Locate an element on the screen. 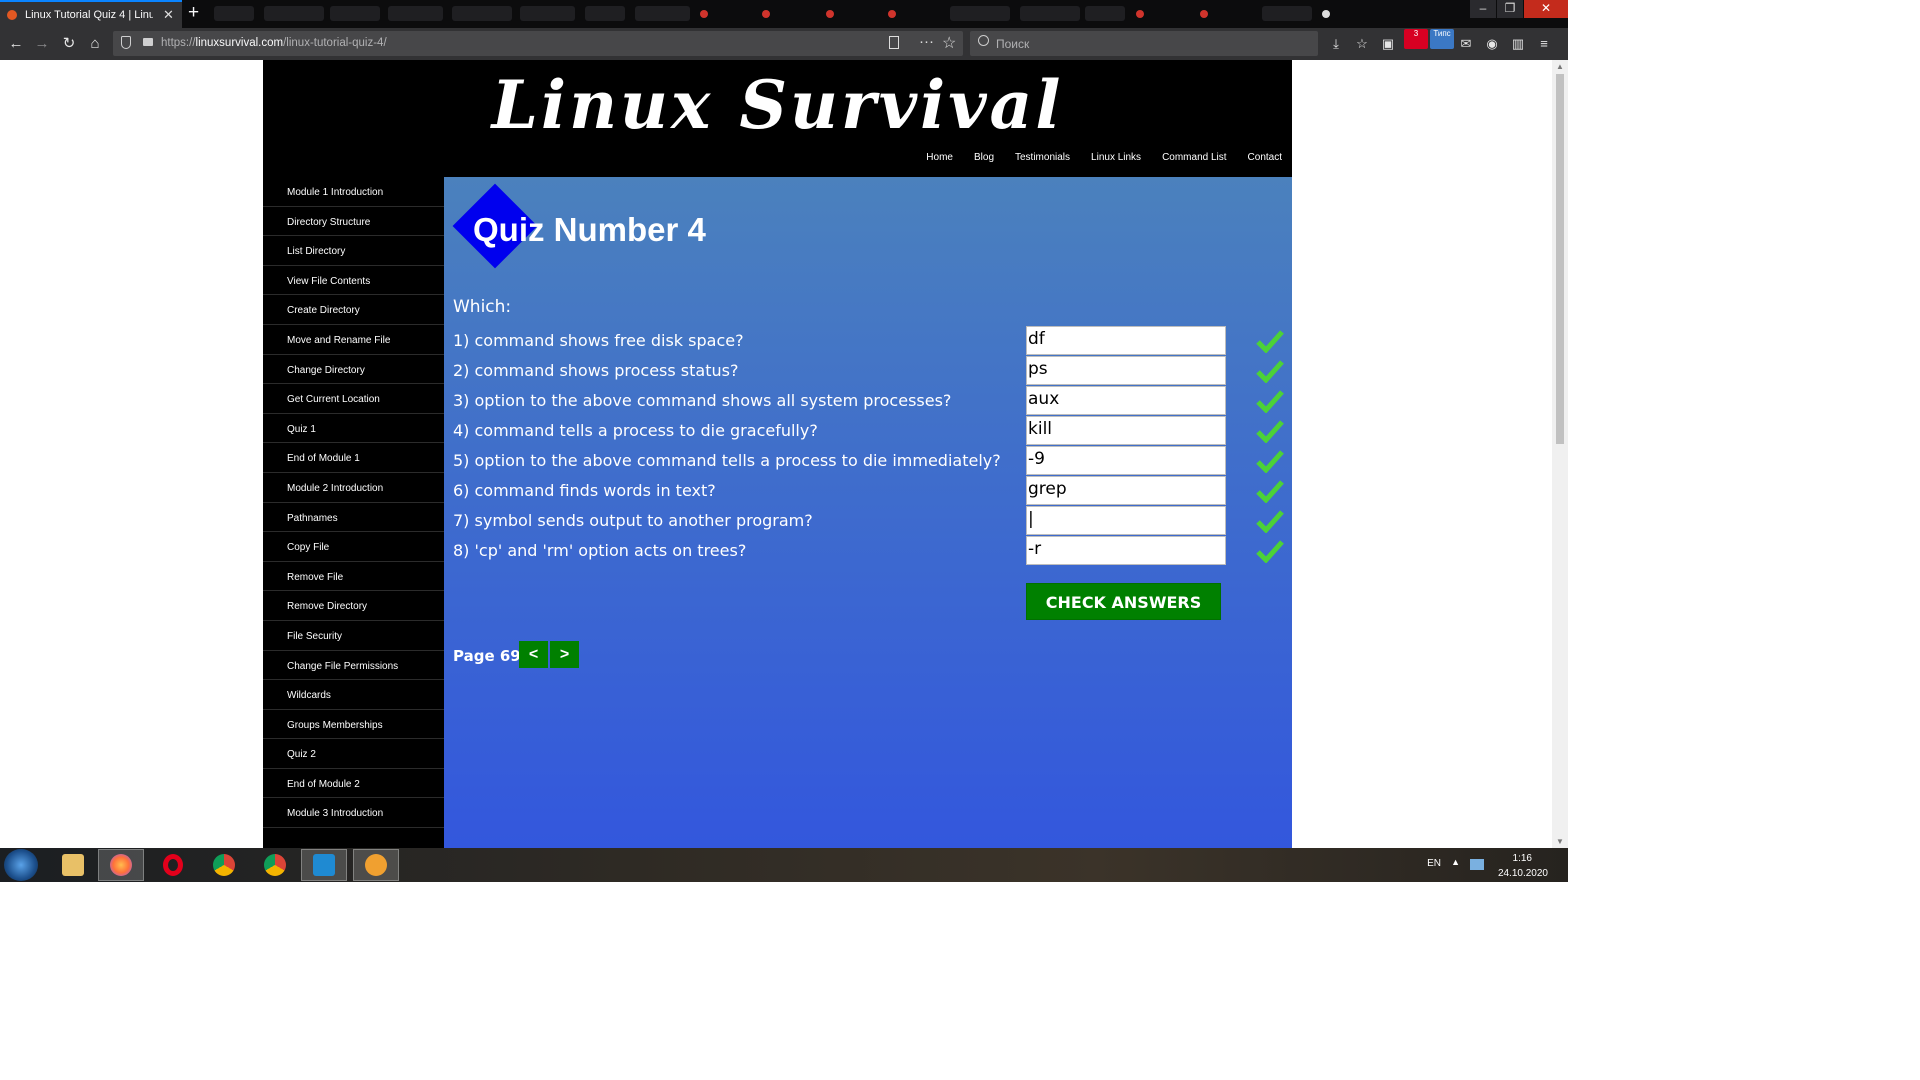 This screenshot has height=1080, width=1920. answer-field: grep is located at coordinates (1126, 490).